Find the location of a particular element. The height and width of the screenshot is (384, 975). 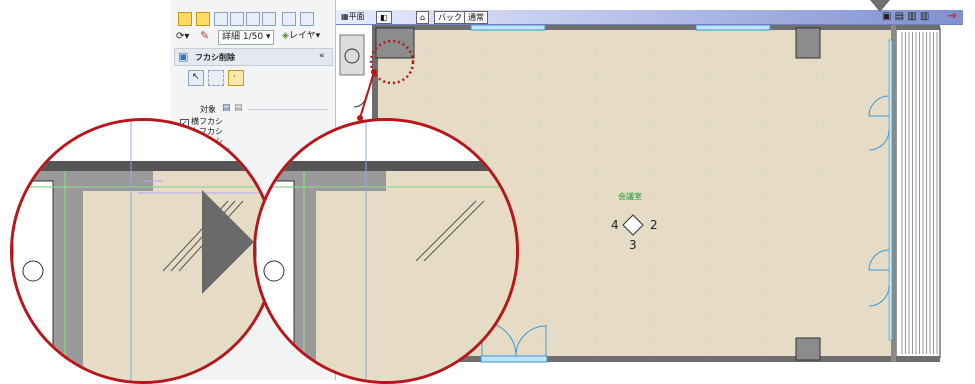

column-bottom-right is located at coordinates (808, 349).